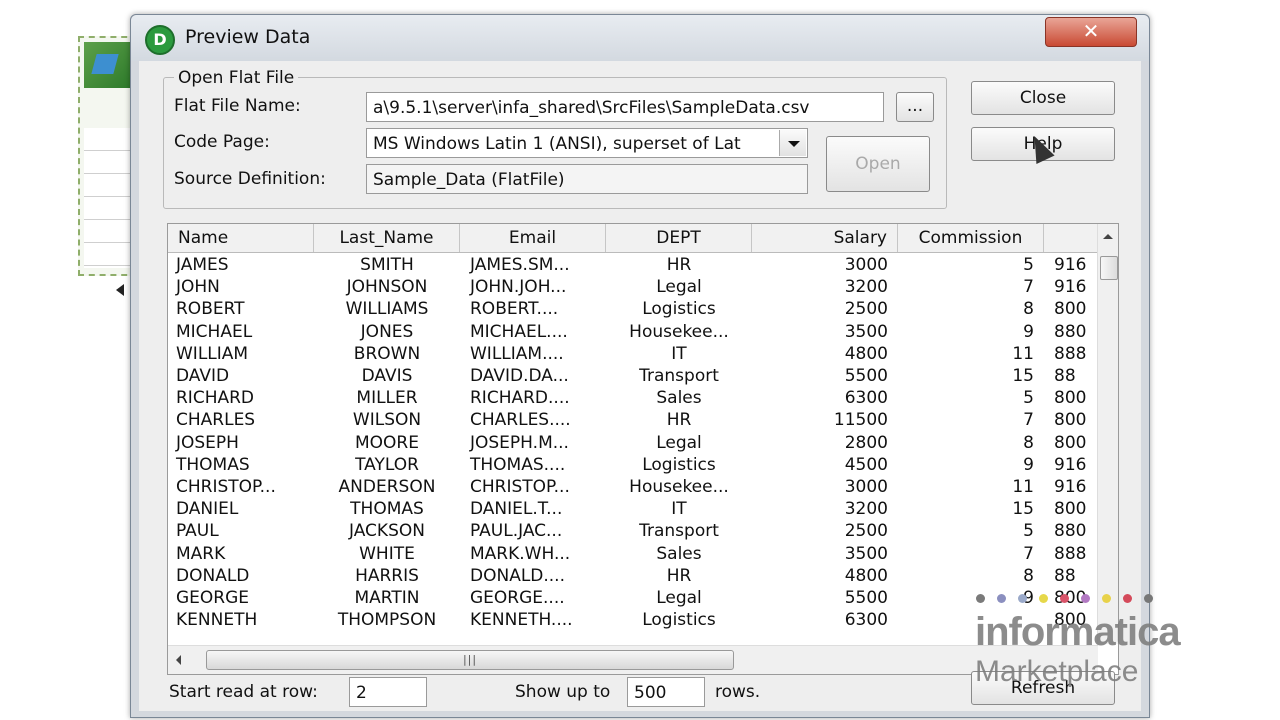 This screenshot has width=1280, height=720. Describe the element at coordinates (792, 143) in the screenshot. I see `chevron-down-icon` at that location.